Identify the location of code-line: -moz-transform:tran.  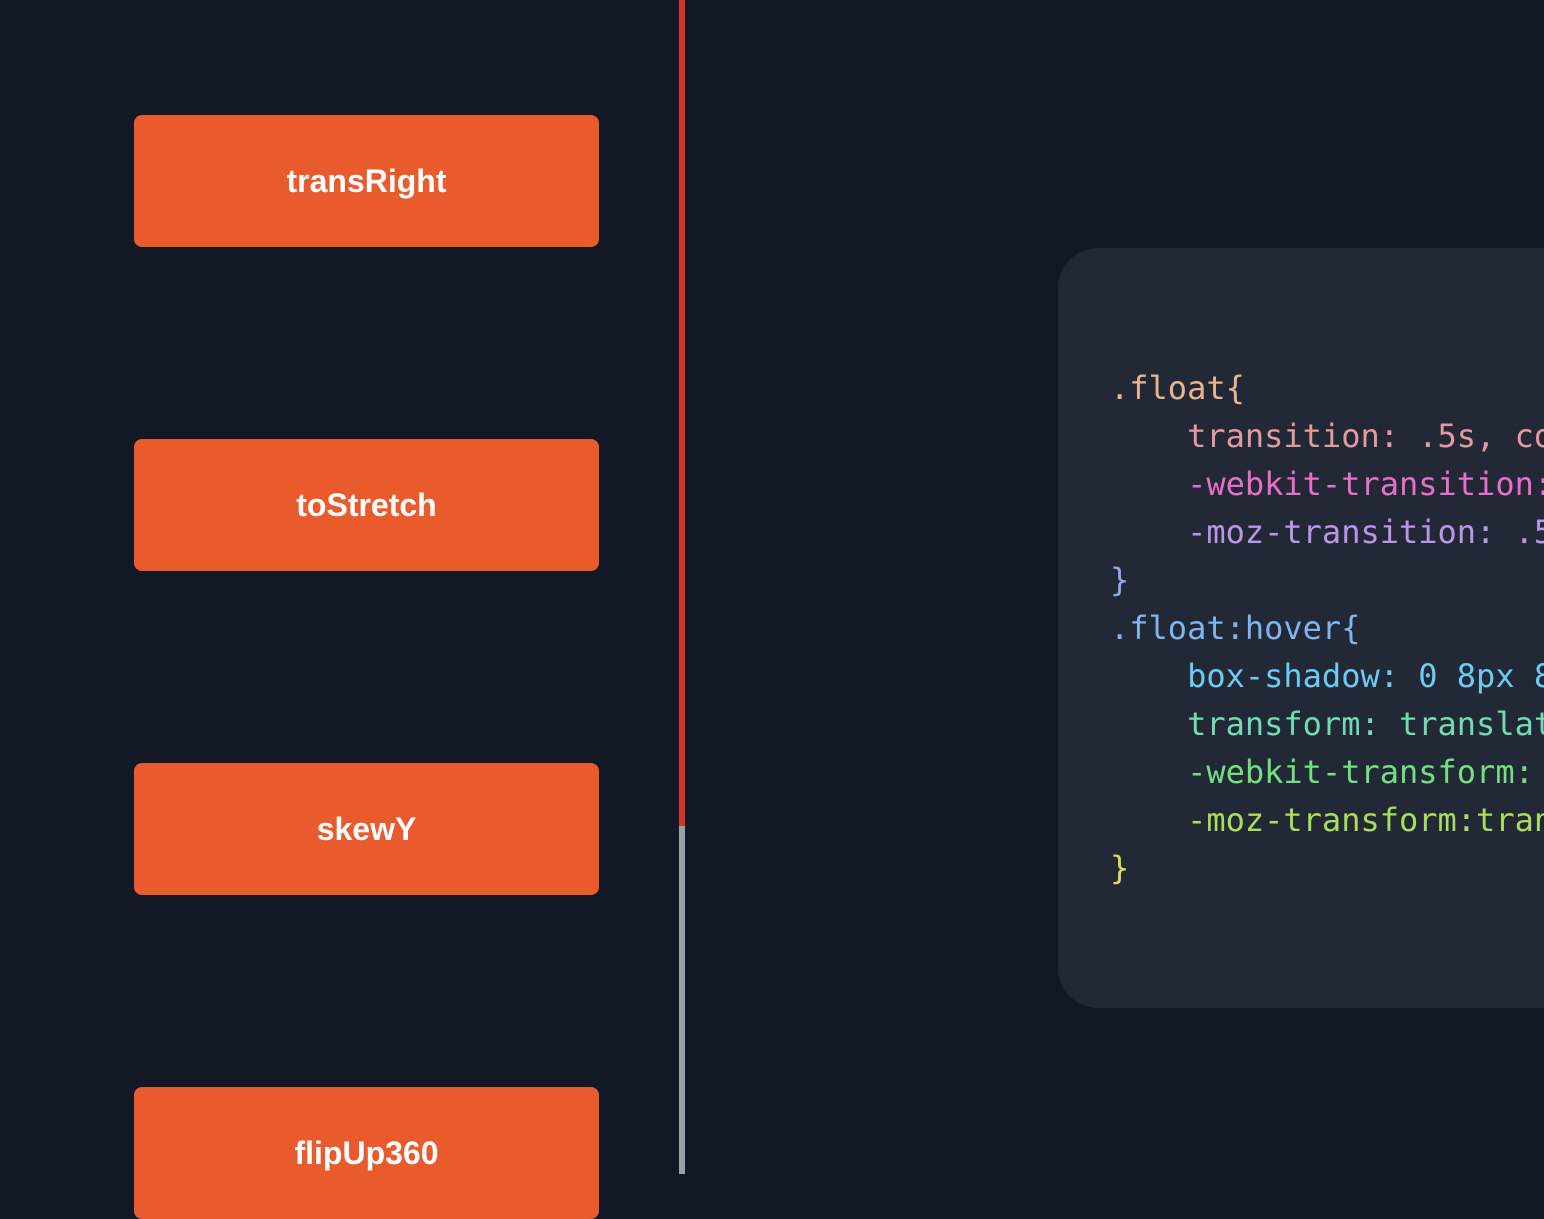
(1327, 820).